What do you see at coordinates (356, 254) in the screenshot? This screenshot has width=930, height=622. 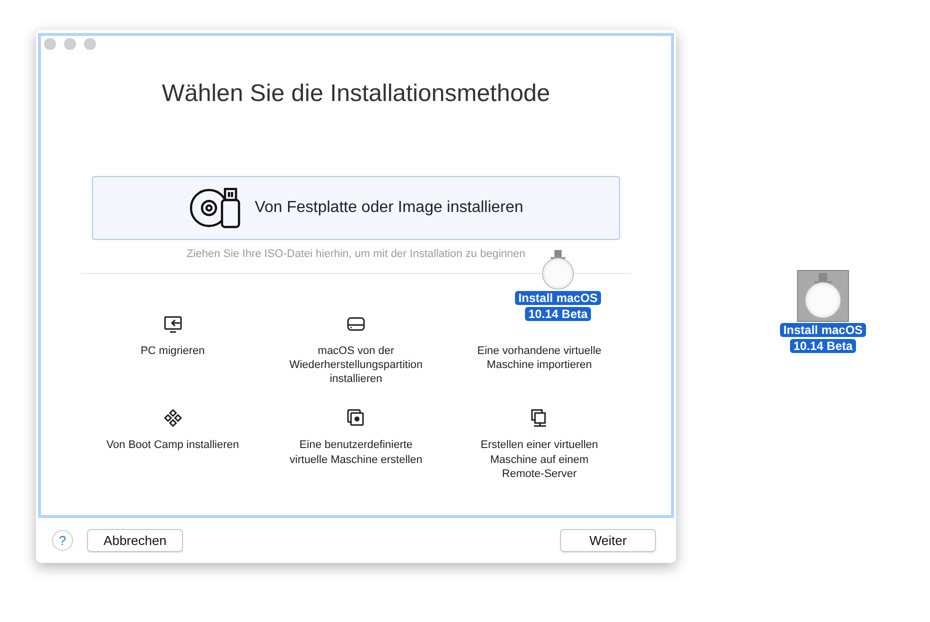 I see `drop-hint: Ziehen Sie Ihre ISO-Datei hierhin, um mit der Installation zu beginnen` at bounding box center [356, 254].